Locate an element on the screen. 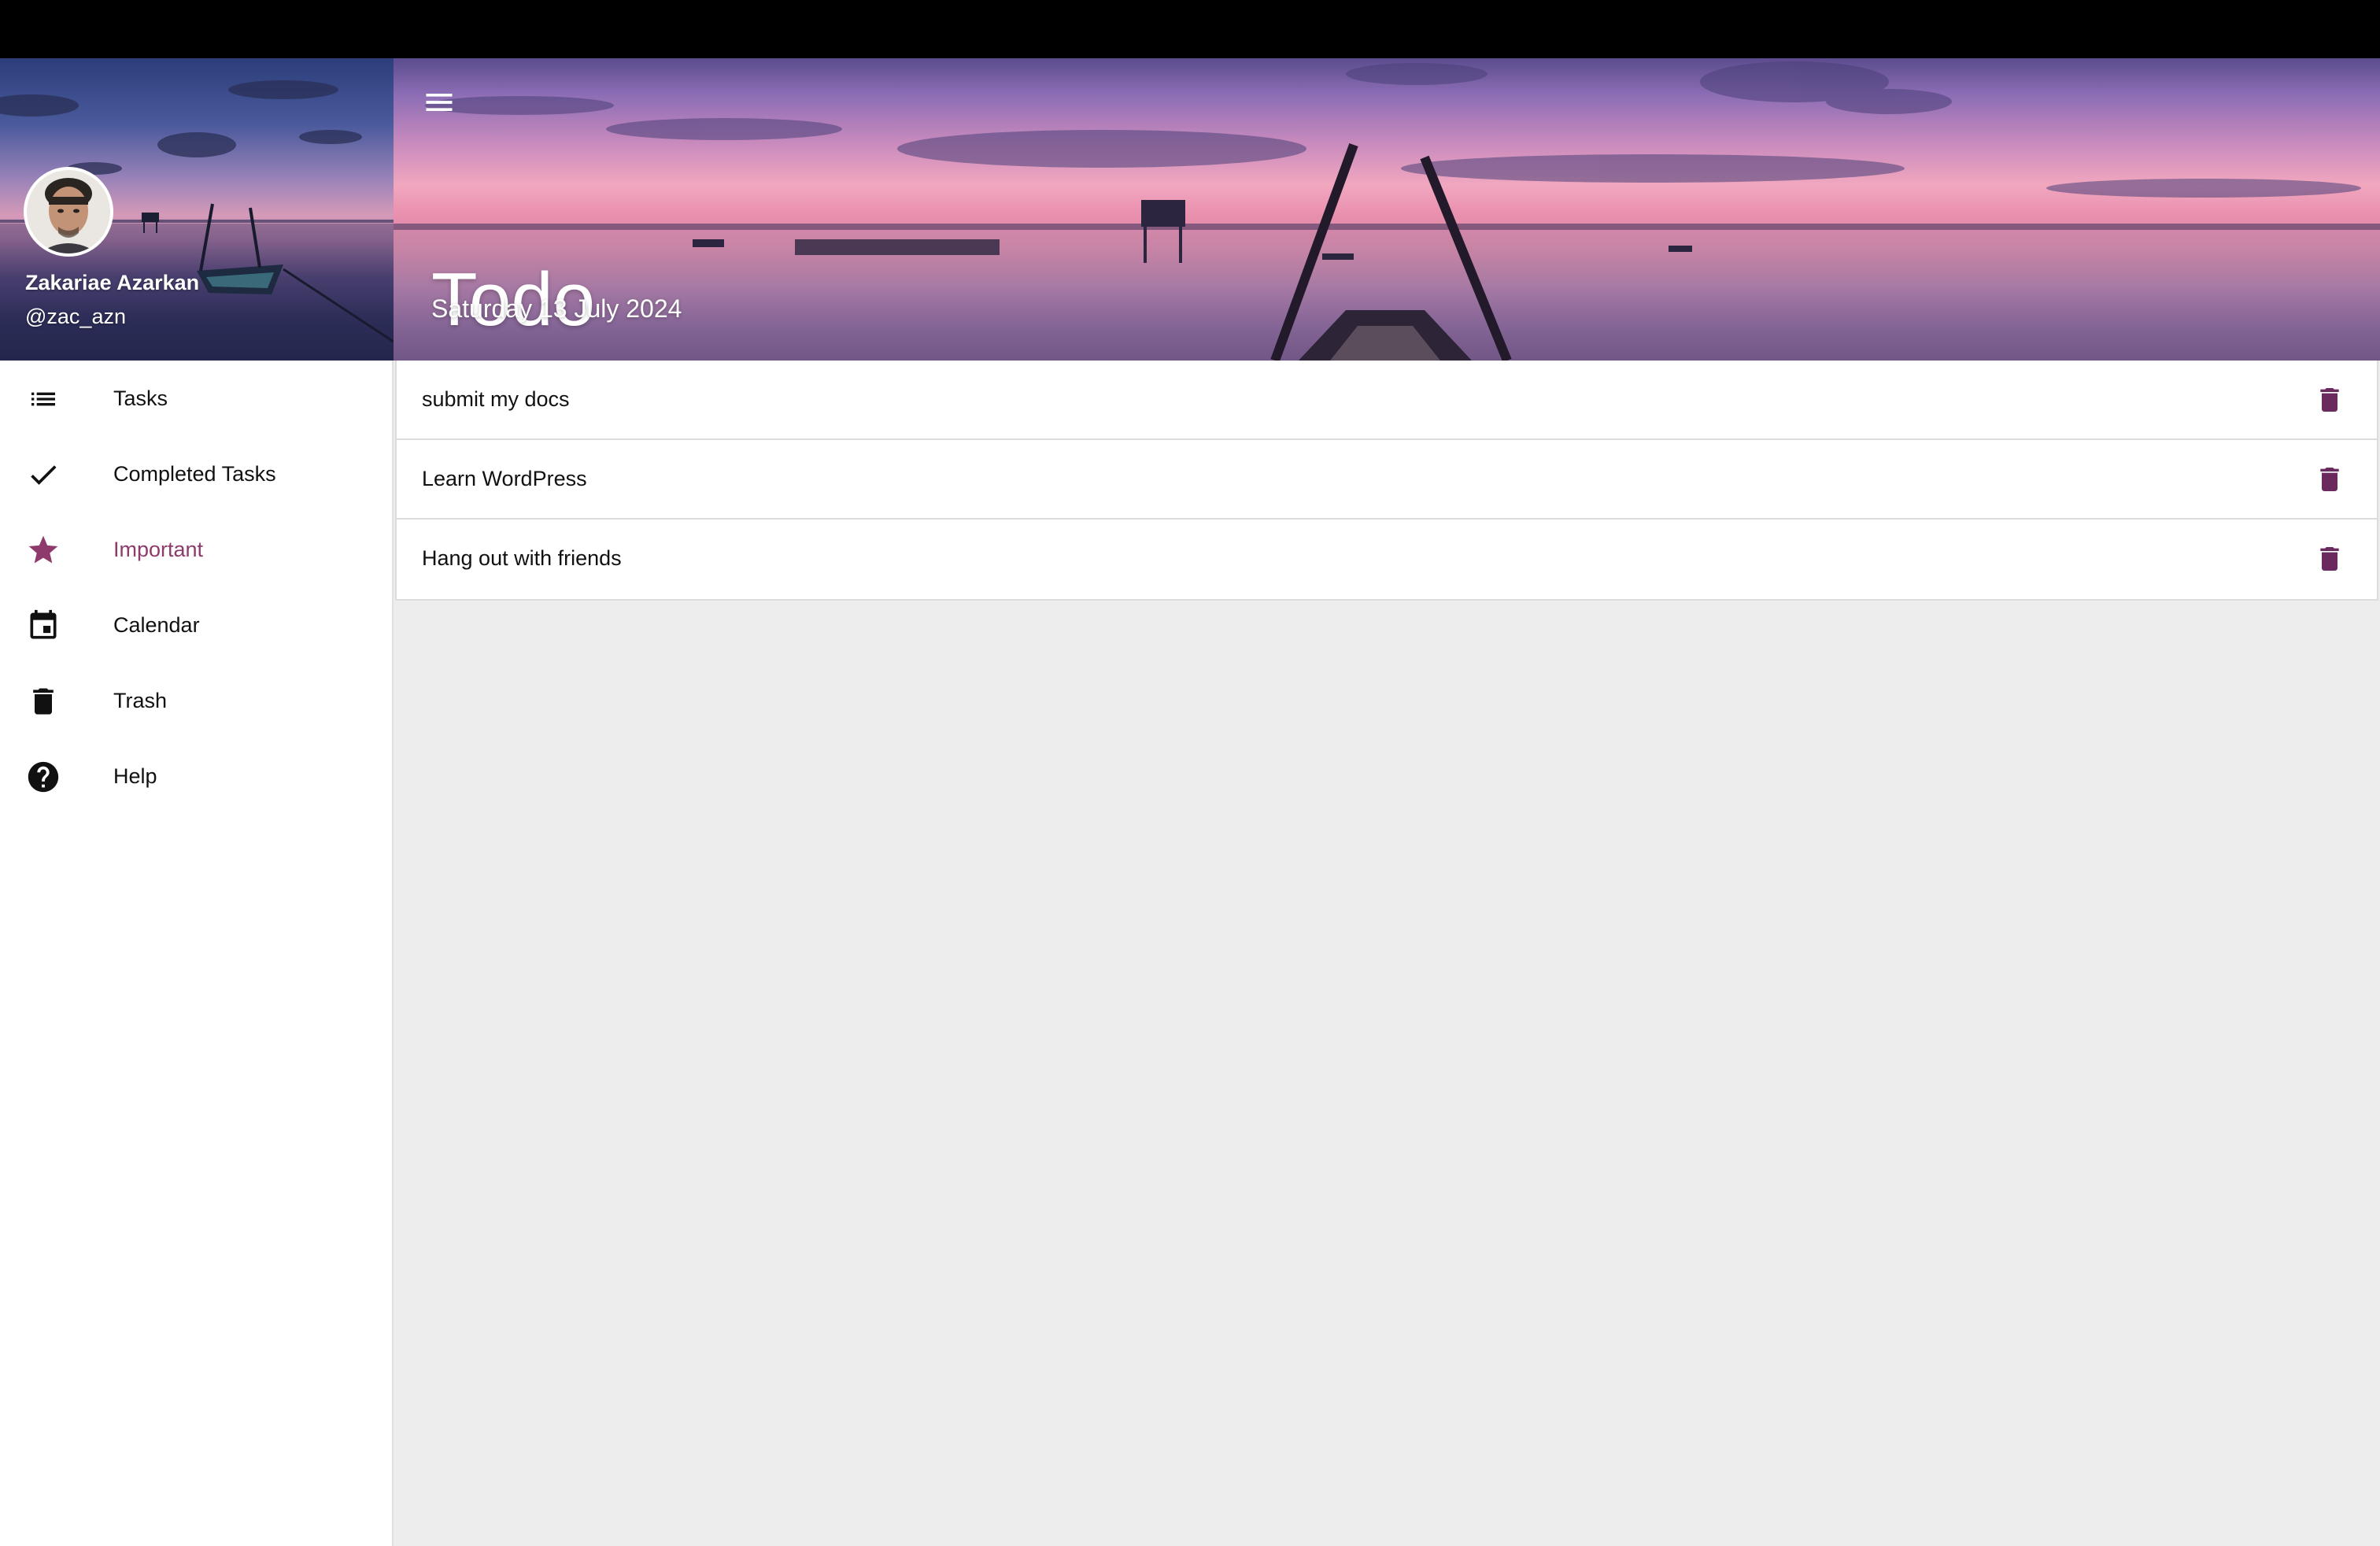  sidebar-item-calendar: Calendar is located at coordinates (196, 625).